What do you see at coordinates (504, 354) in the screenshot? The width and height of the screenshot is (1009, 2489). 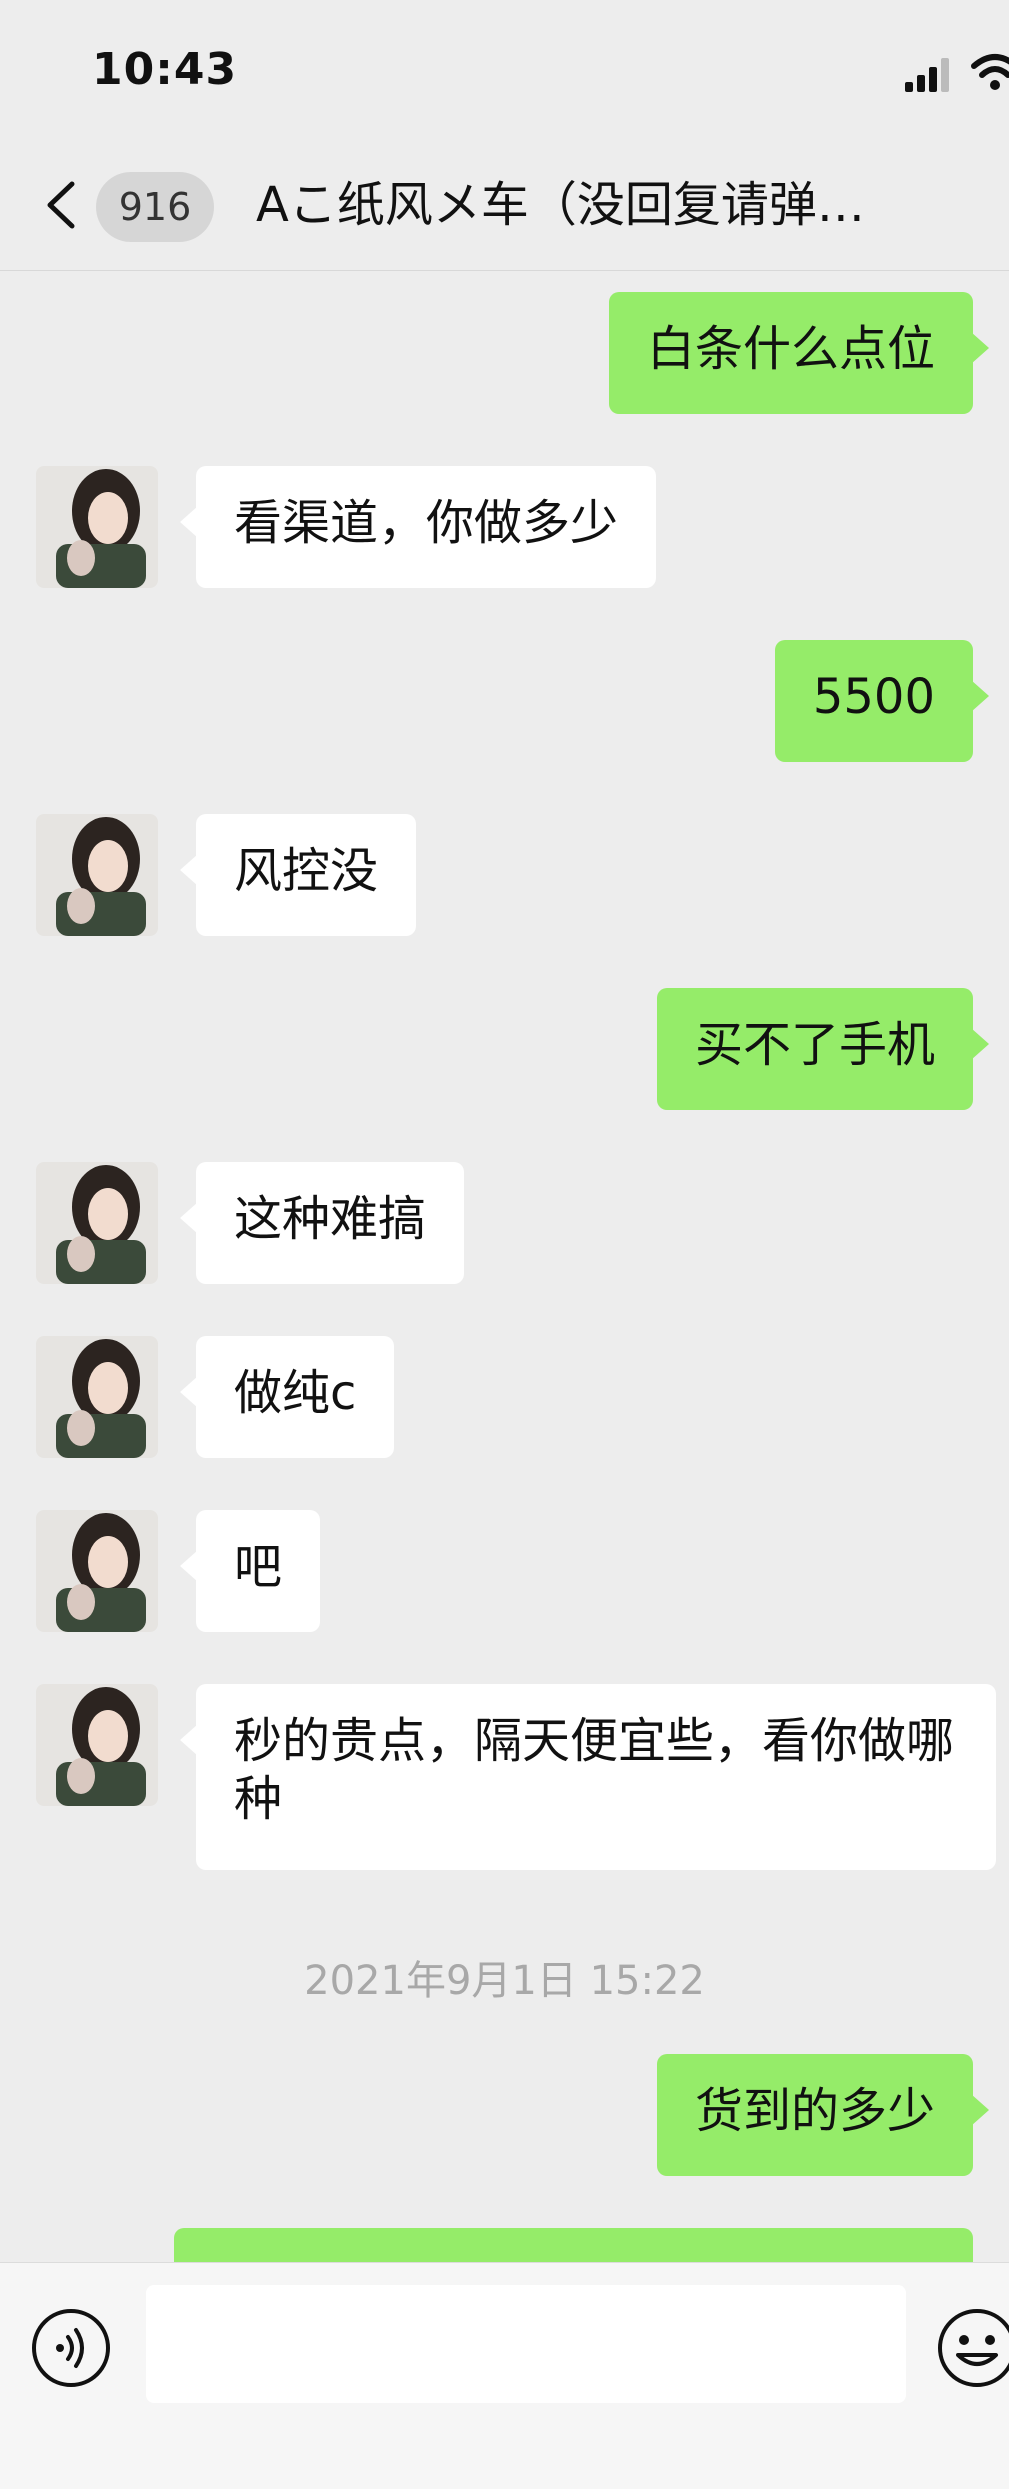 I see `message-row: 白条什么点位` at bounding box center [504, 354].